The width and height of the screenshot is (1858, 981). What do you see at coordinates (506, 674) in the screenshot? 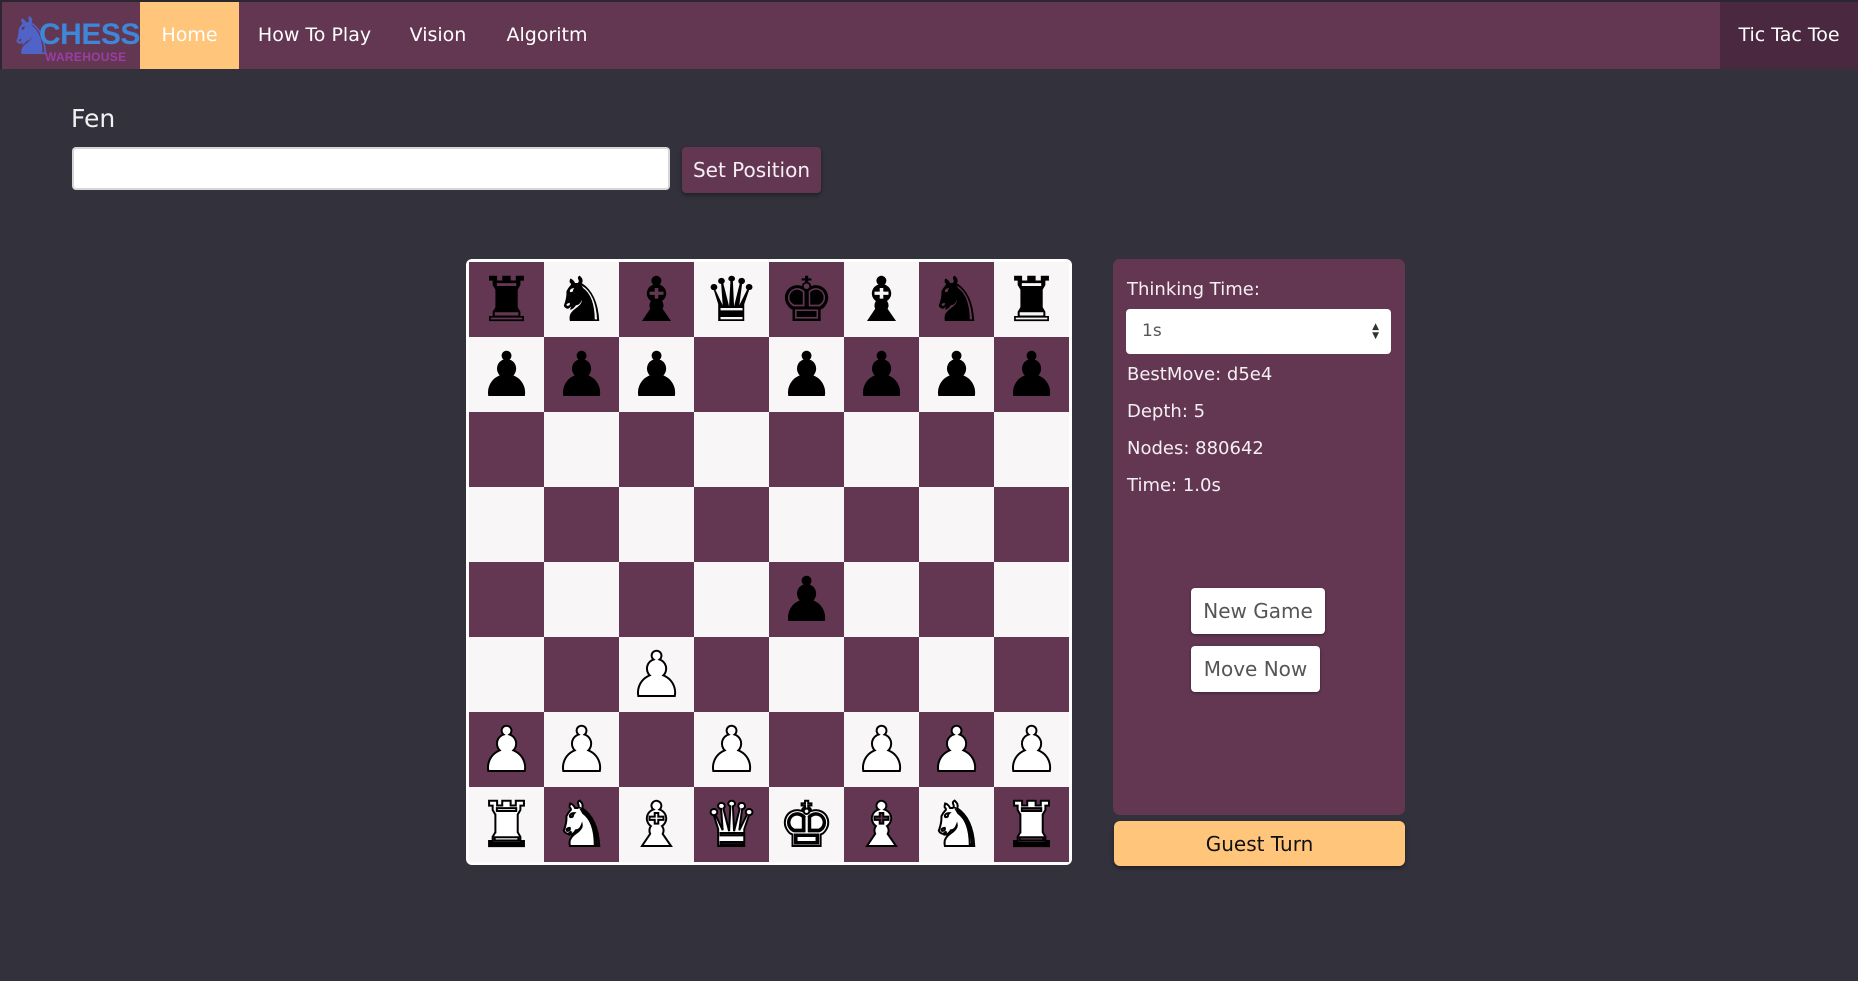
I see `square-a3` at bounding box center [506, 674].